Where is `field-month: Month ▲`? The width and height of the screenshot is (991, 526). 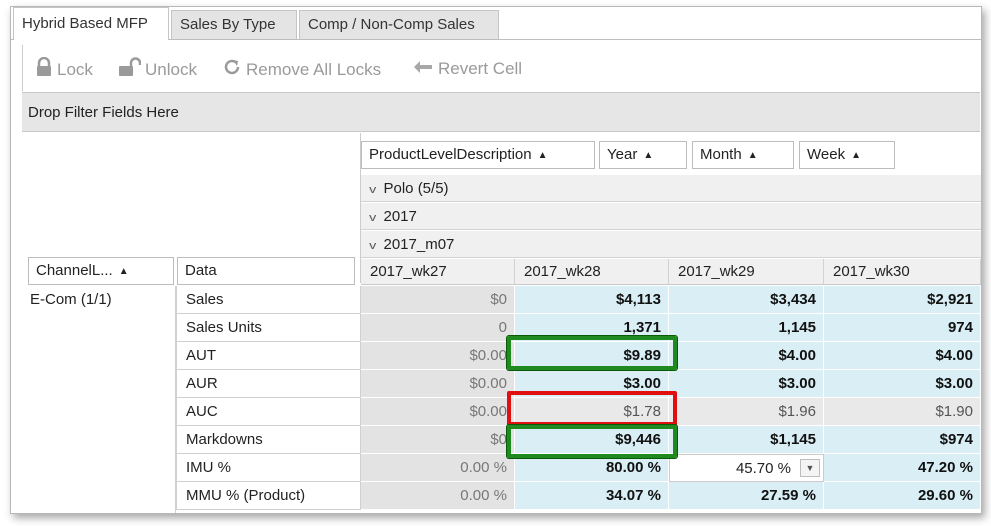
field-month: Month ▲ is located at coordinates (743, 155).